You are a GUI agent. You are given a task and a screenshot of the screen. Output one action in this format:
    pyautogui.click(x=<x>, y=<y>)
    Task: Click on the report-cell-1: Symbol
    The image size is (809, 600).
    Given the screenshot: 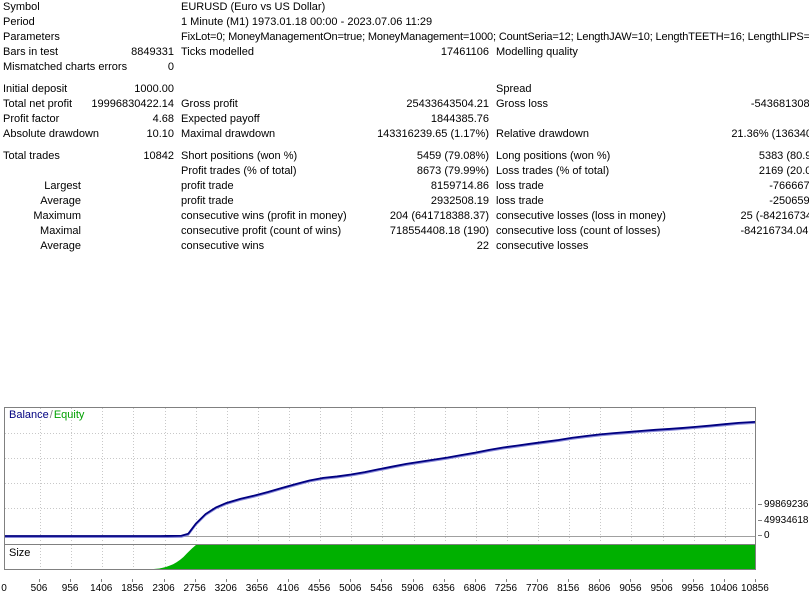 What is the action you would take?
    pyautogui.click(x=21, y=7)
    